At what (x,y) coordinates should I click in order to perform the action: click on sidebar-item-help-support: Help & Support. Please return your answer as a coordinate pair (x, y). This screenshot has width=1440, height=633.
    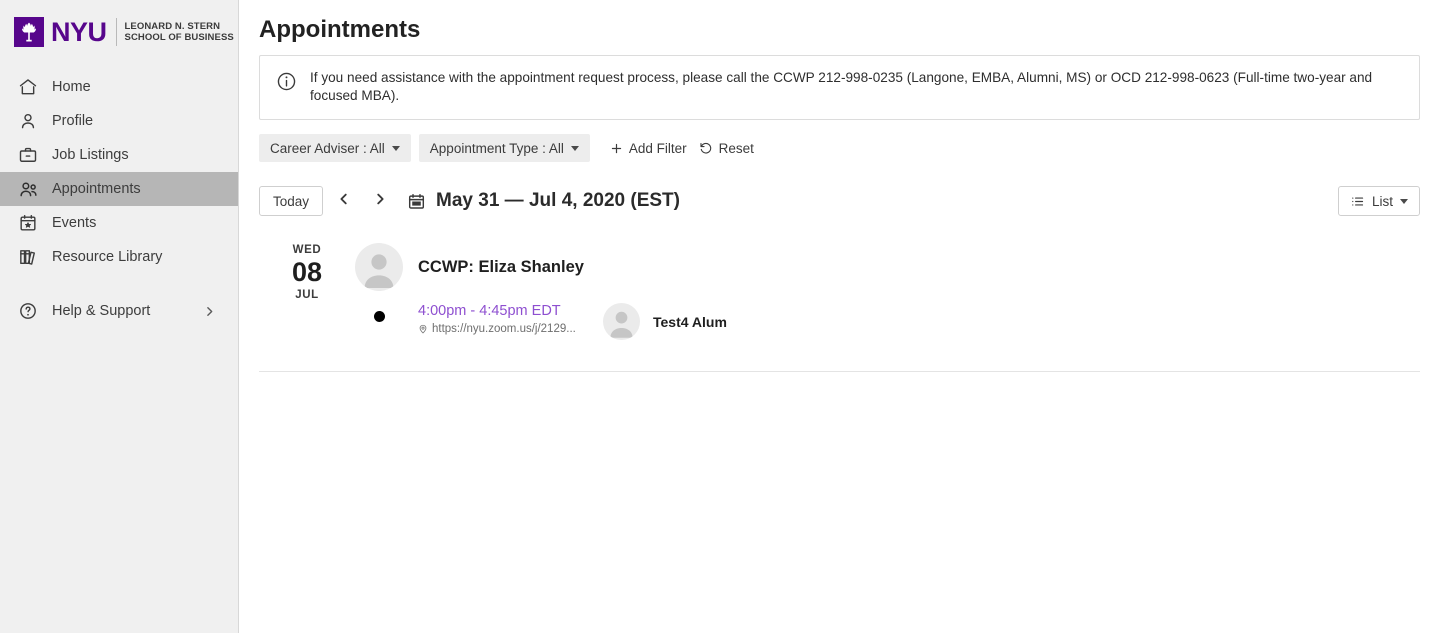
    Looking at the image, I should click on (119, 311).